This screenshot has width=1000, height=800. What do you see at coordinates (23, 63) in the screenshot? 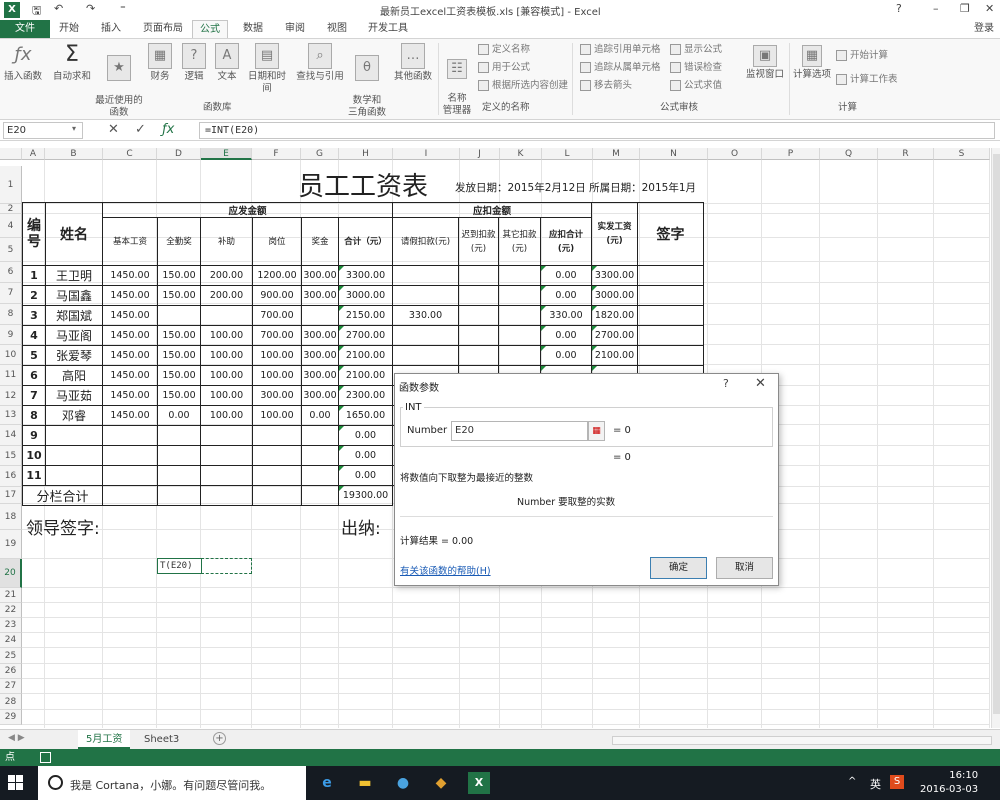
I see `insert-function-button: ƒx 插入函数` at bounding box center [23, 63].